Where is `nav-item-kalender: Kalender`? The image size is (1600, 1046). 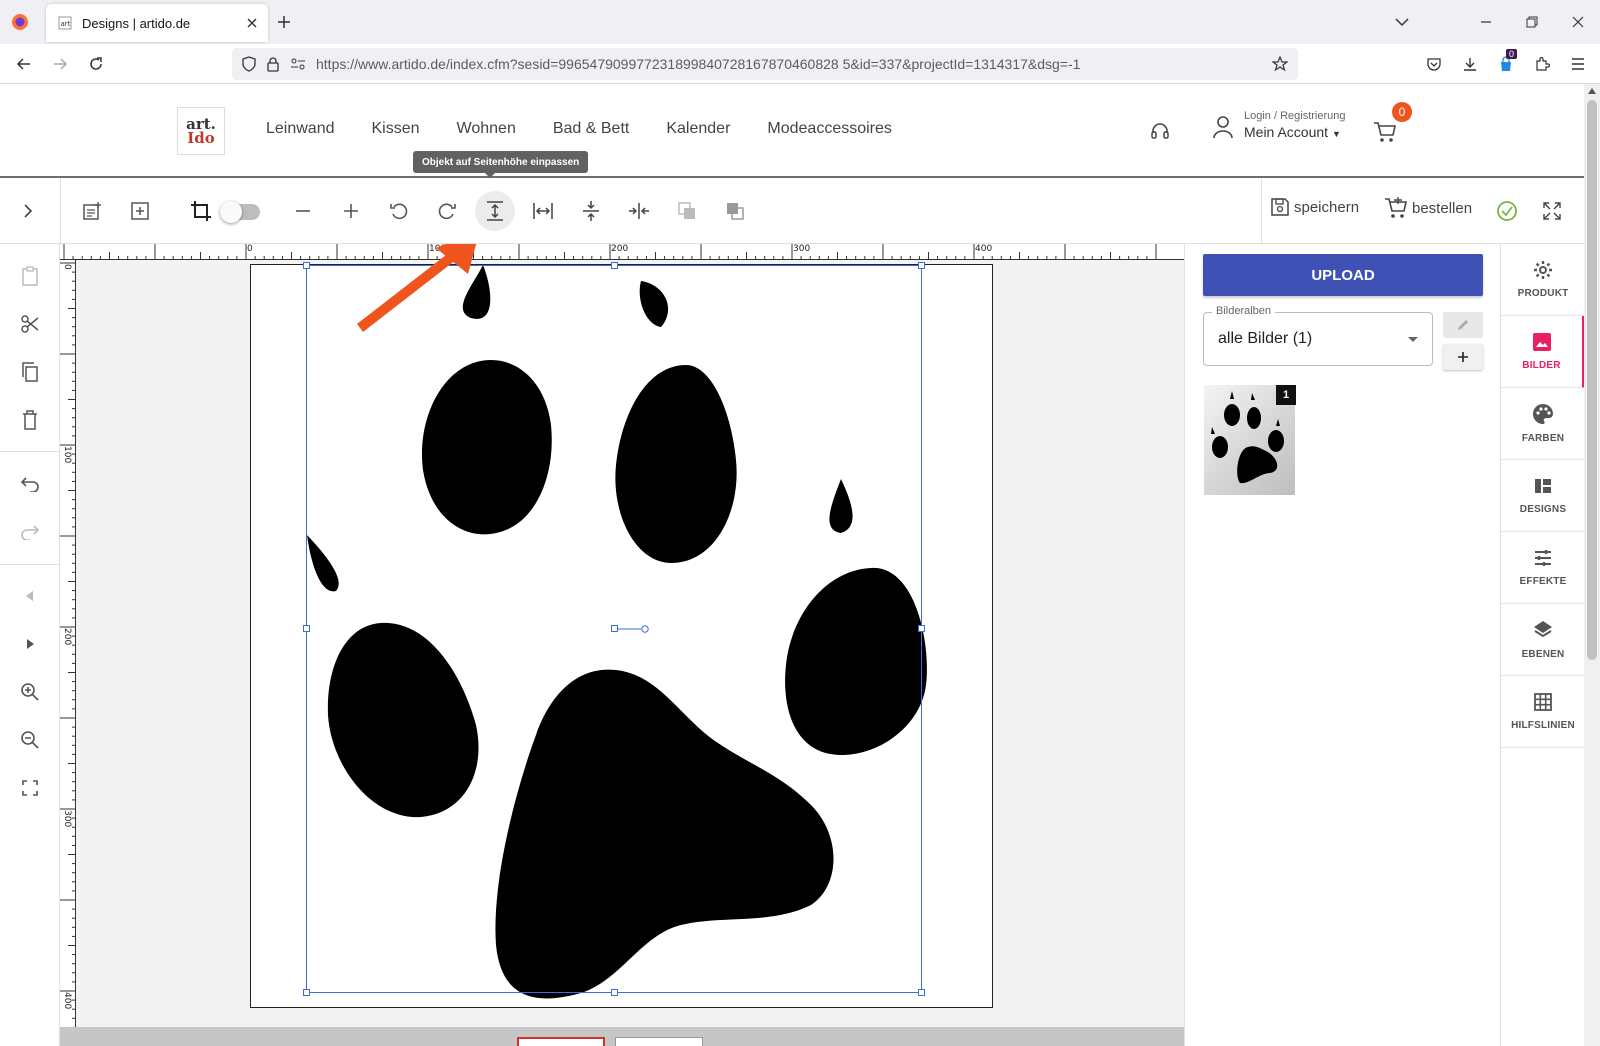
nav-item-kalender: Kalender is located at coordinates (698, 129).